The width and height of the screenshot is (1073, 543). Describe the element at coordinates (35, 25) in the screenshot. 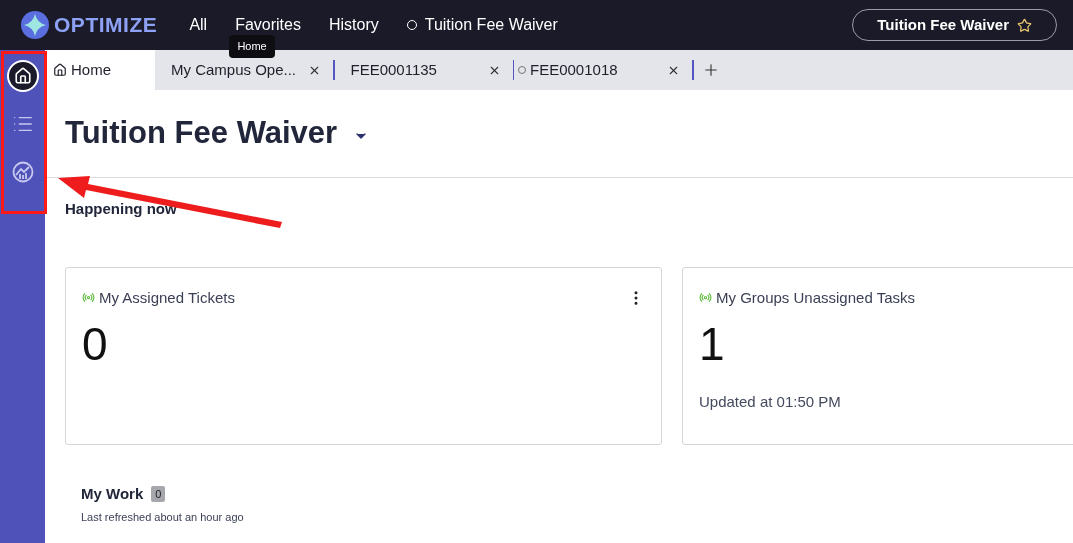

I see `logo-icon` at that location.